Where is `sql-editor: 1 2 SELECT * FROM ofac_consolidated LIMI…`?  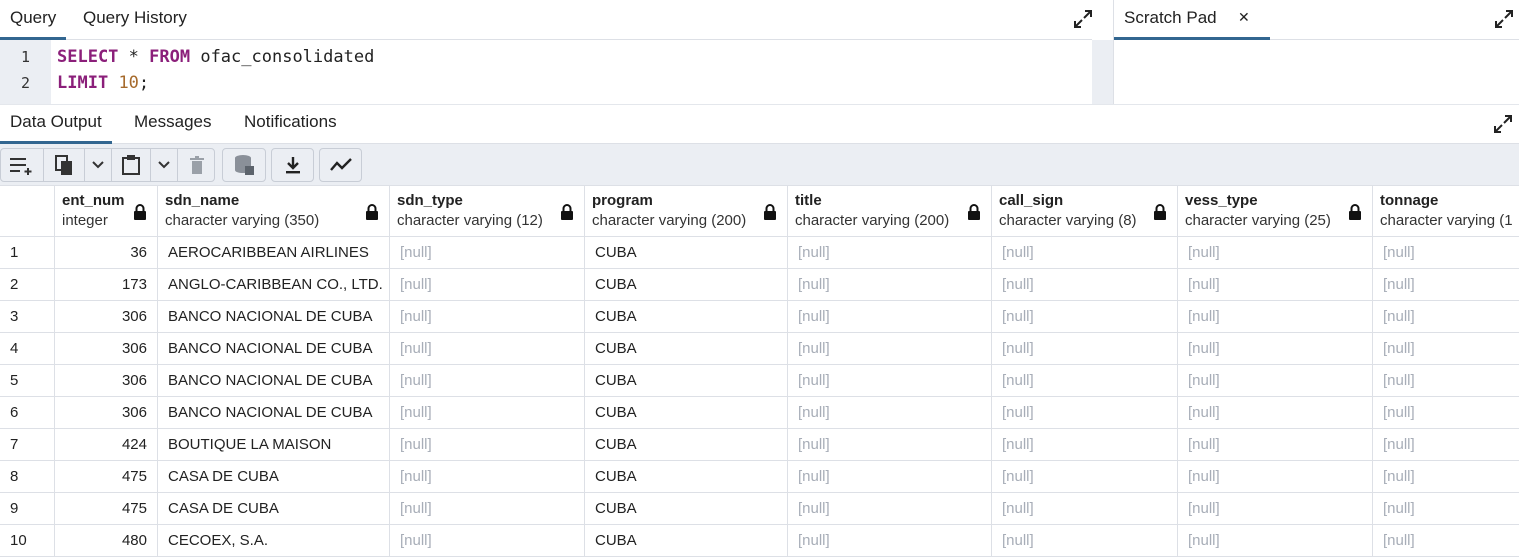
sql-editor: 1 2 SELECT * FROM ofac_consolidated LIMI… is located at coordinates (546, 72).